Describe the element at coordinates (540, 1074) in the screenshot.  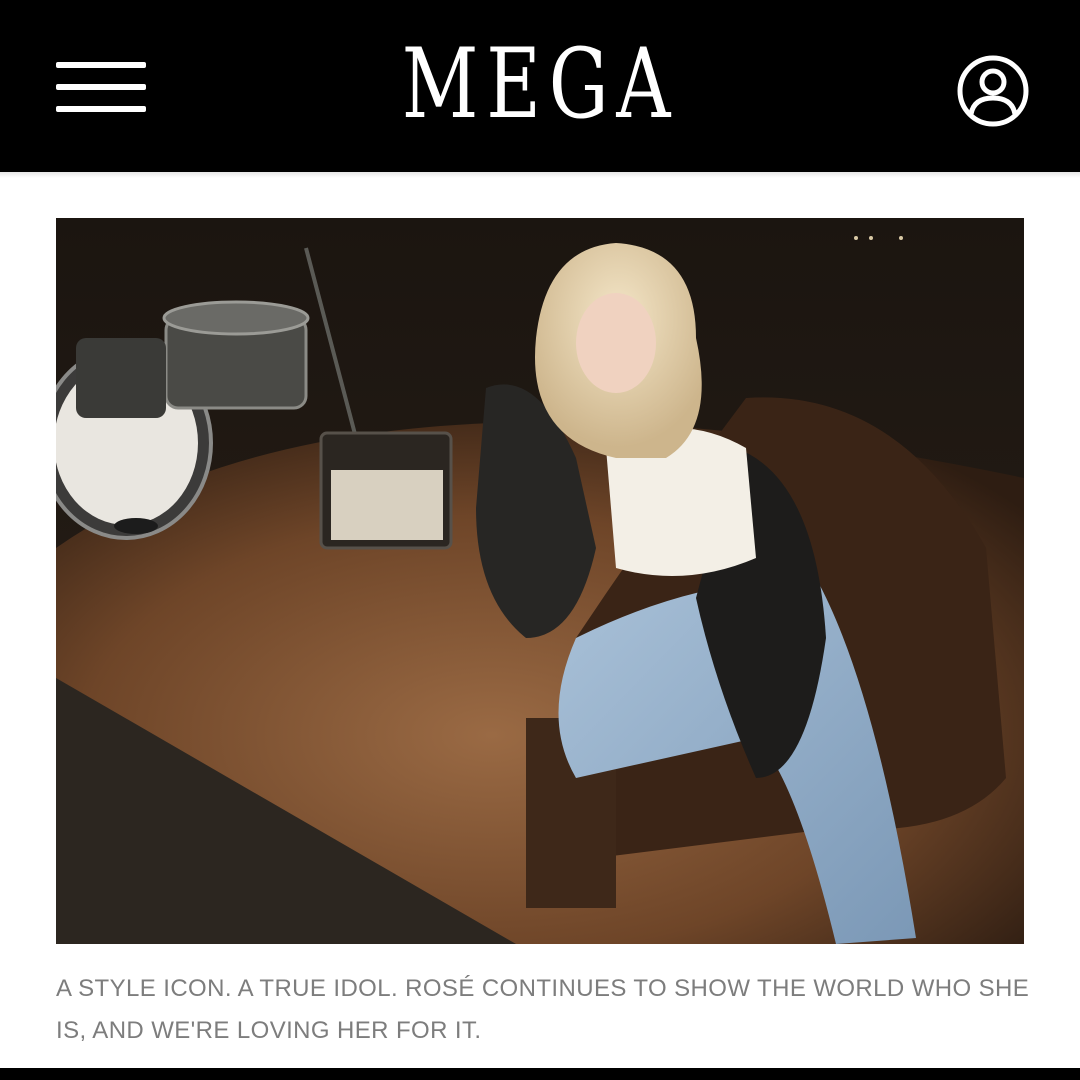
I see `bottom-edge-bar` at that location.